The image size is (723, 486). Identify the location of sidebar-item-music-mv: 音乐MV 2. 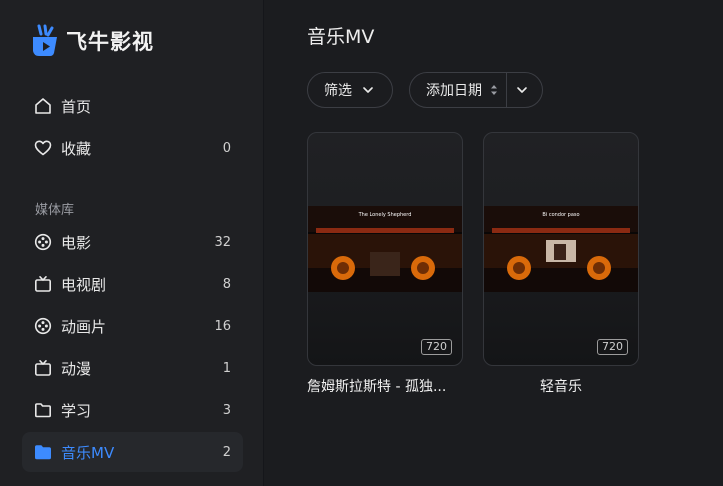
(132, 452).